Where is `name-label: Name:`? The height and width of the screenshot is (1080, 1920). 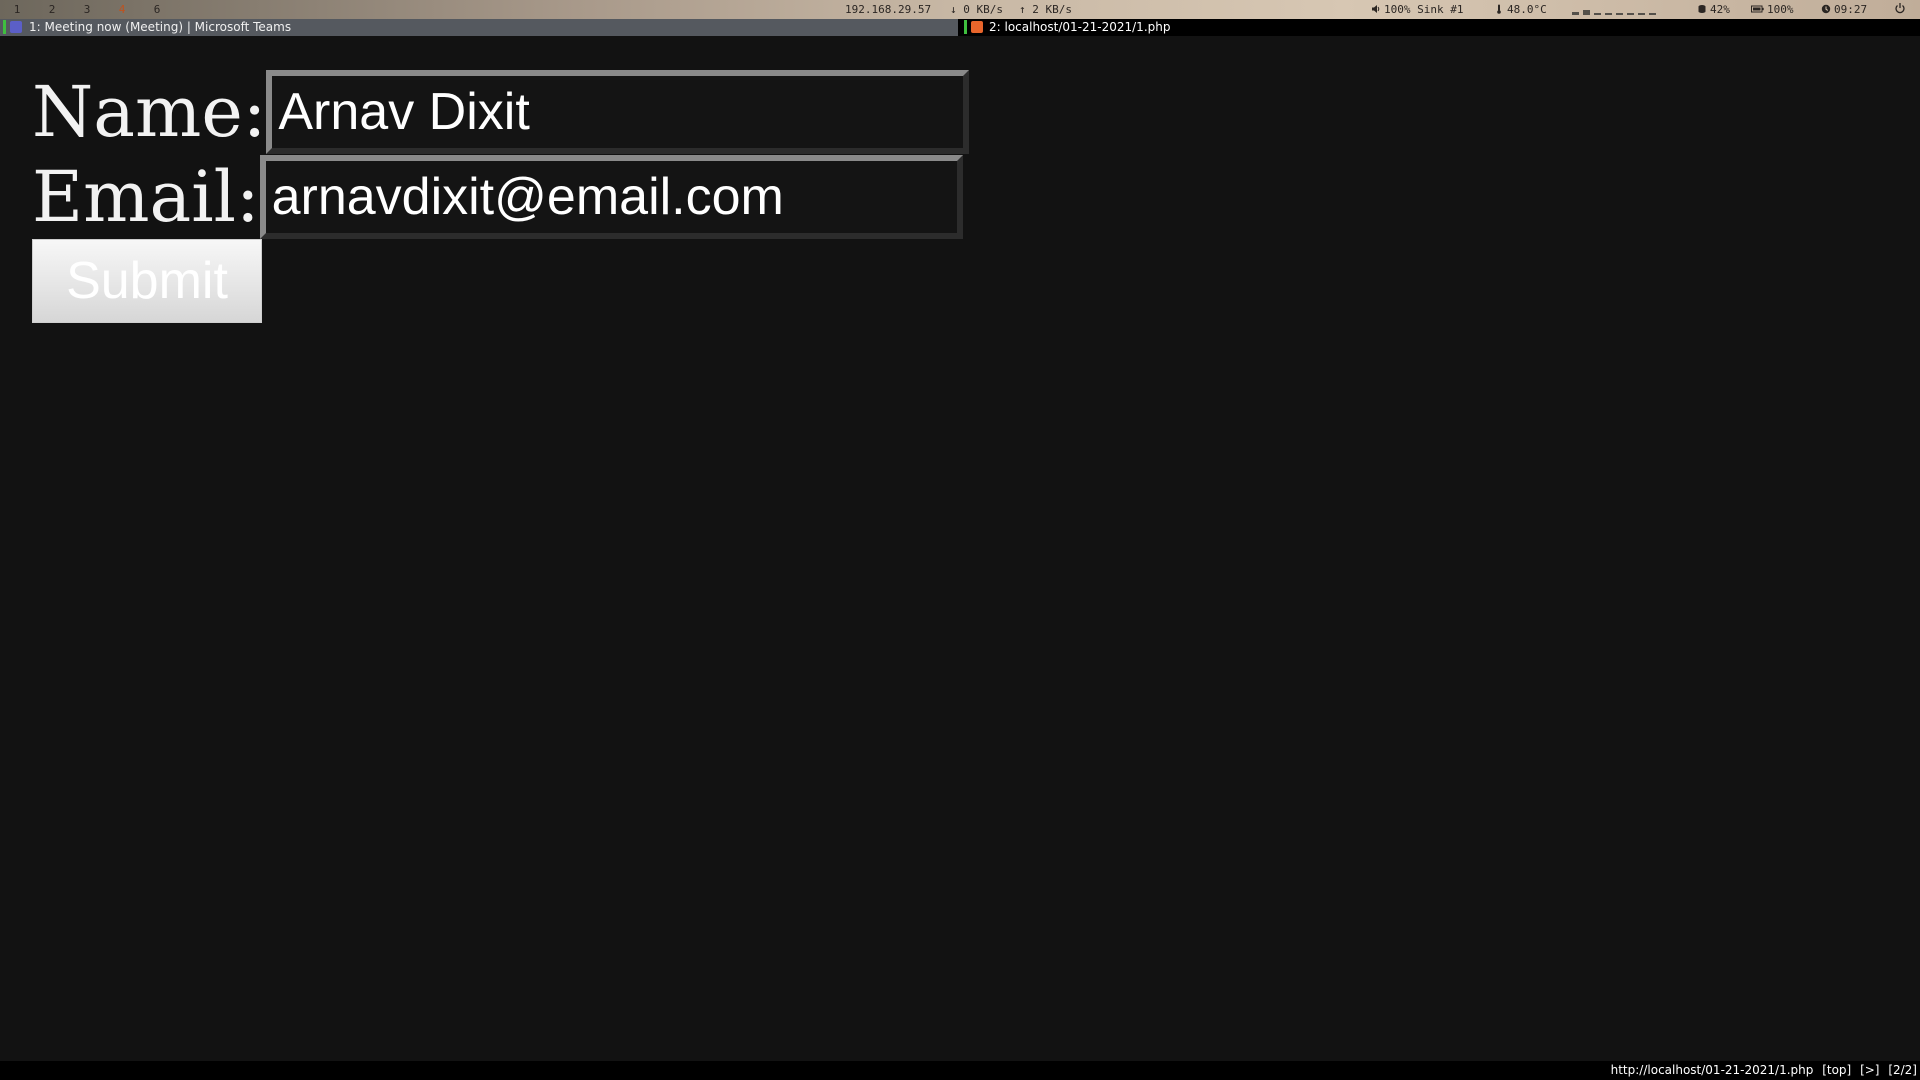 name-label: Name: is located at coordinates (149, 112).